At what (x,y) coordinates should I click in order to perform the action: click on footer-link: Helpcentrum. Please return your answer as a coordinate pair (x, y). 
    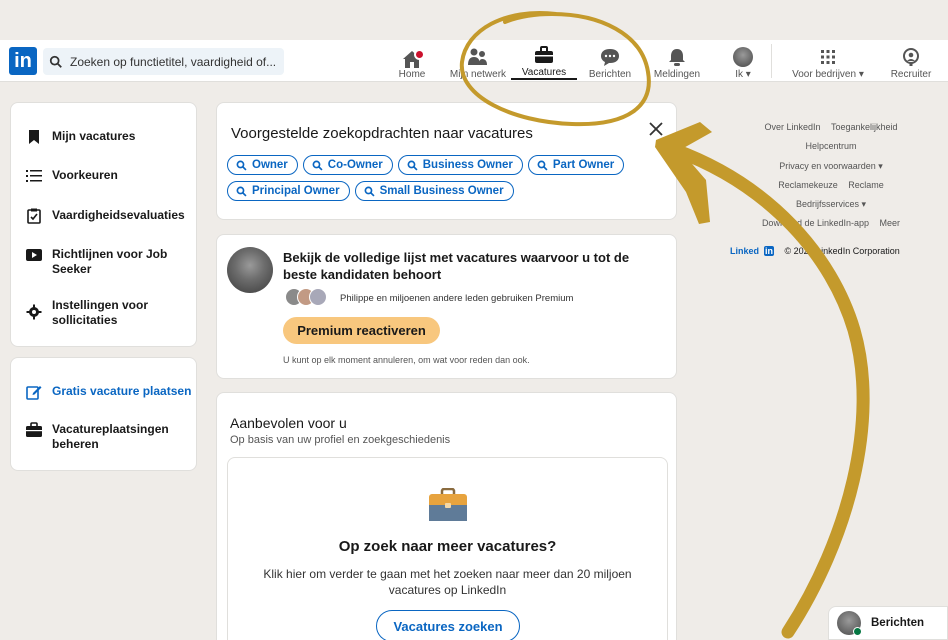
    Looking at the image, I should click on (830, 146).